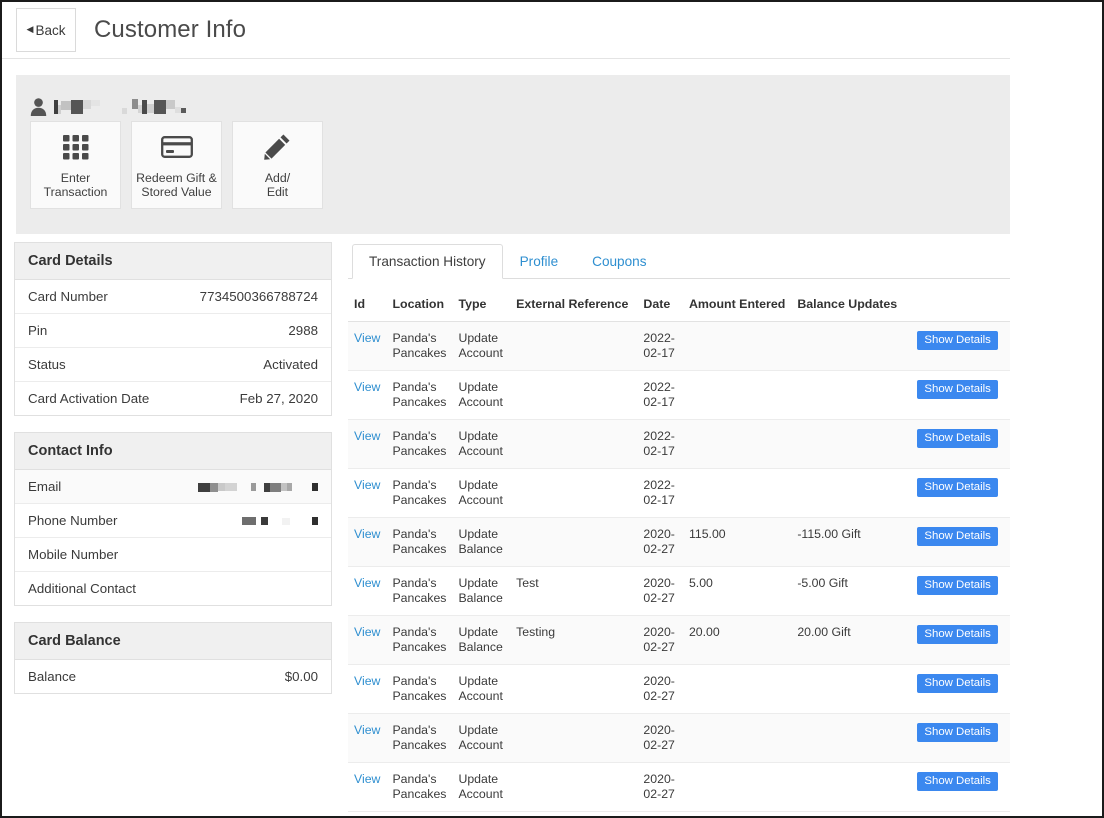  I want to click on column-header-balance-updates: Balance Updates, so click(851, 300).